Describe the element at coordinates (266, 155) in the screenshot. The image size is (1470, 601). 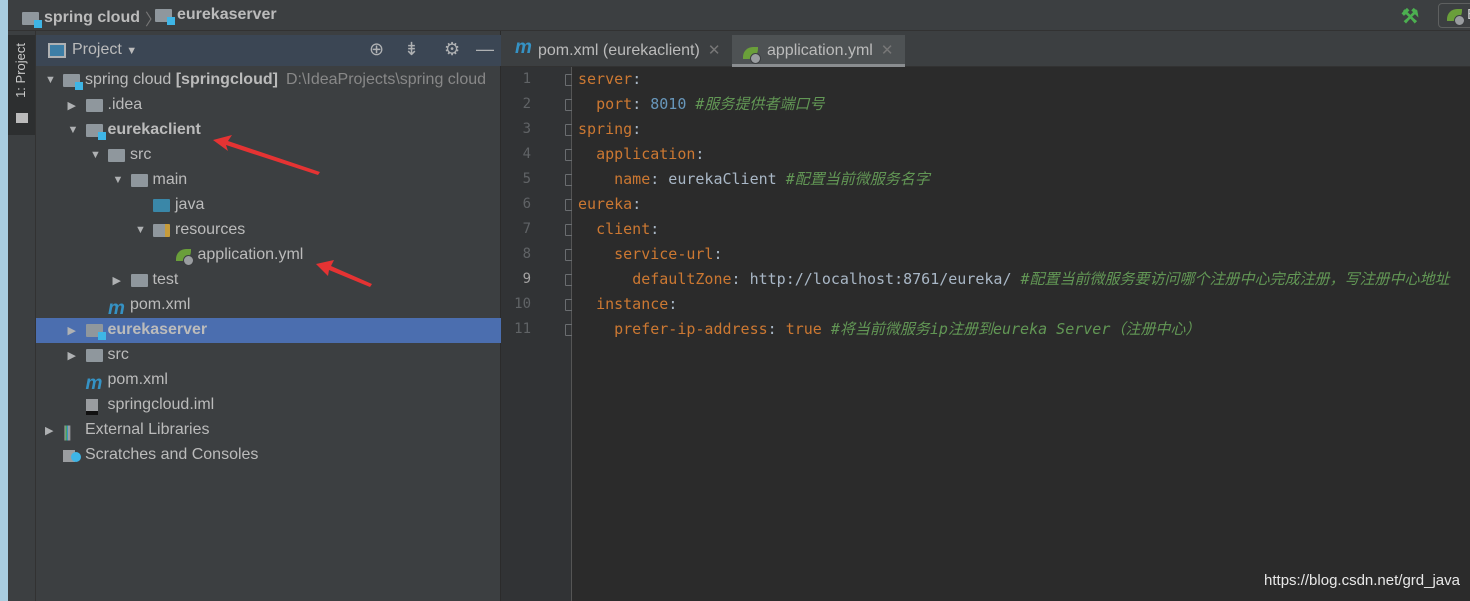
I see `red-arrow-eurekaclient` at that location.